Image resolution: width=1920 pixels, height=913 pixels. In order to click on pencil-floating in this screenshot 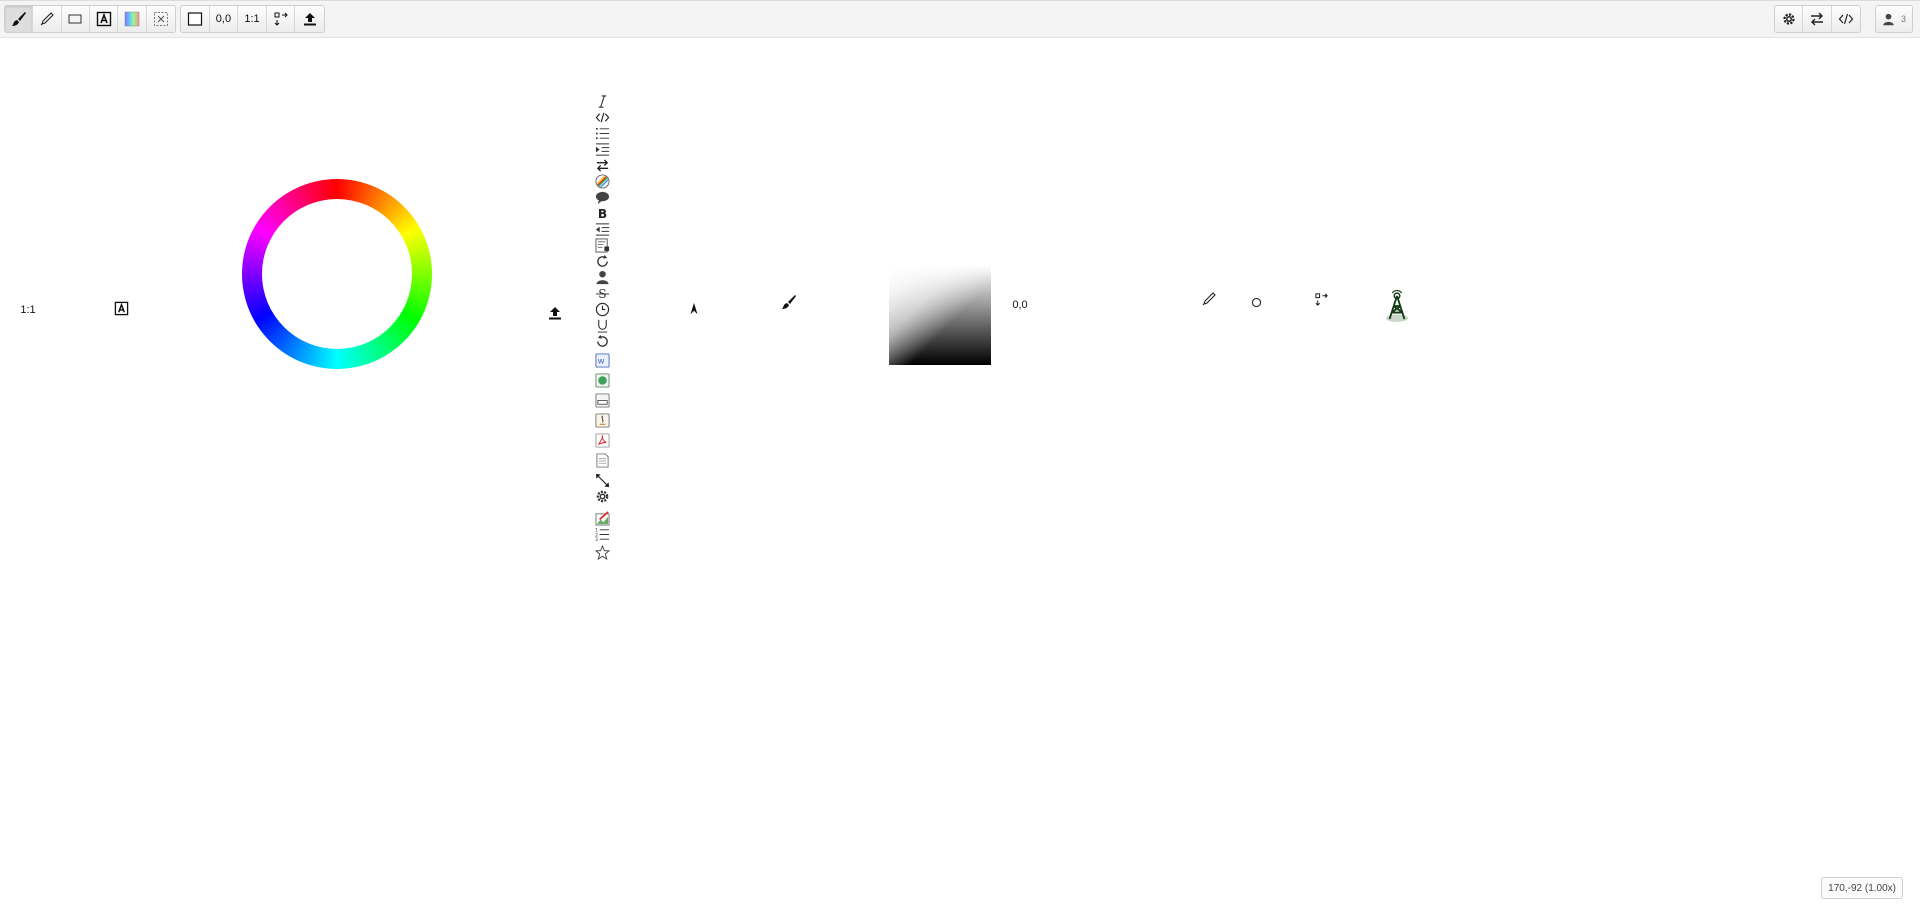, I will do `click(1209, 299)`.